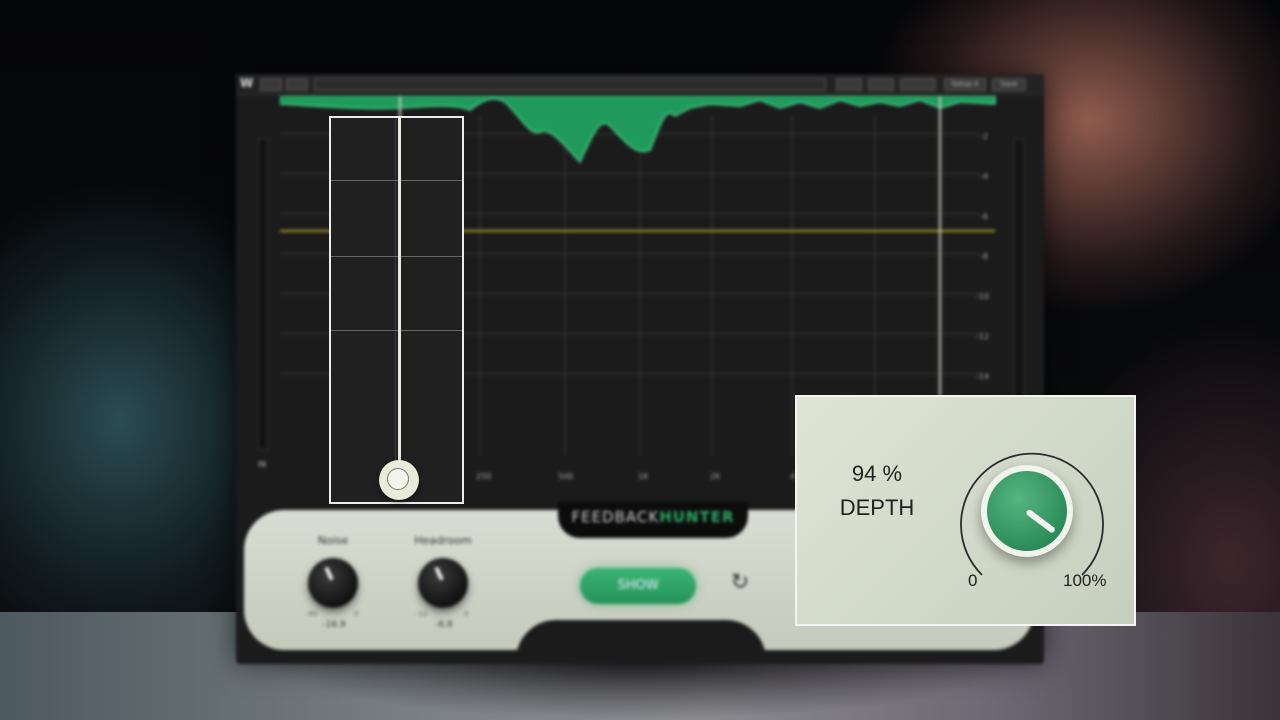 The height and width of the screenshot is (720, 1280). I want to click on fader-handle, so click(399, 480).